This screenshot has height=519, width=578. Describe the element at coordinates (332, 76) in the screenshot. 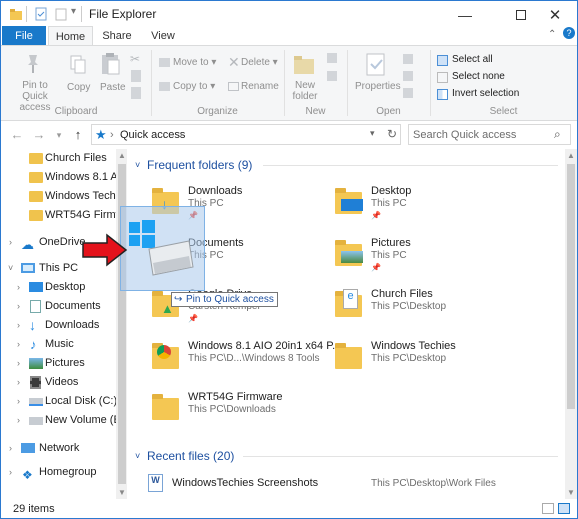

I see `easy-access-icon` at that location.